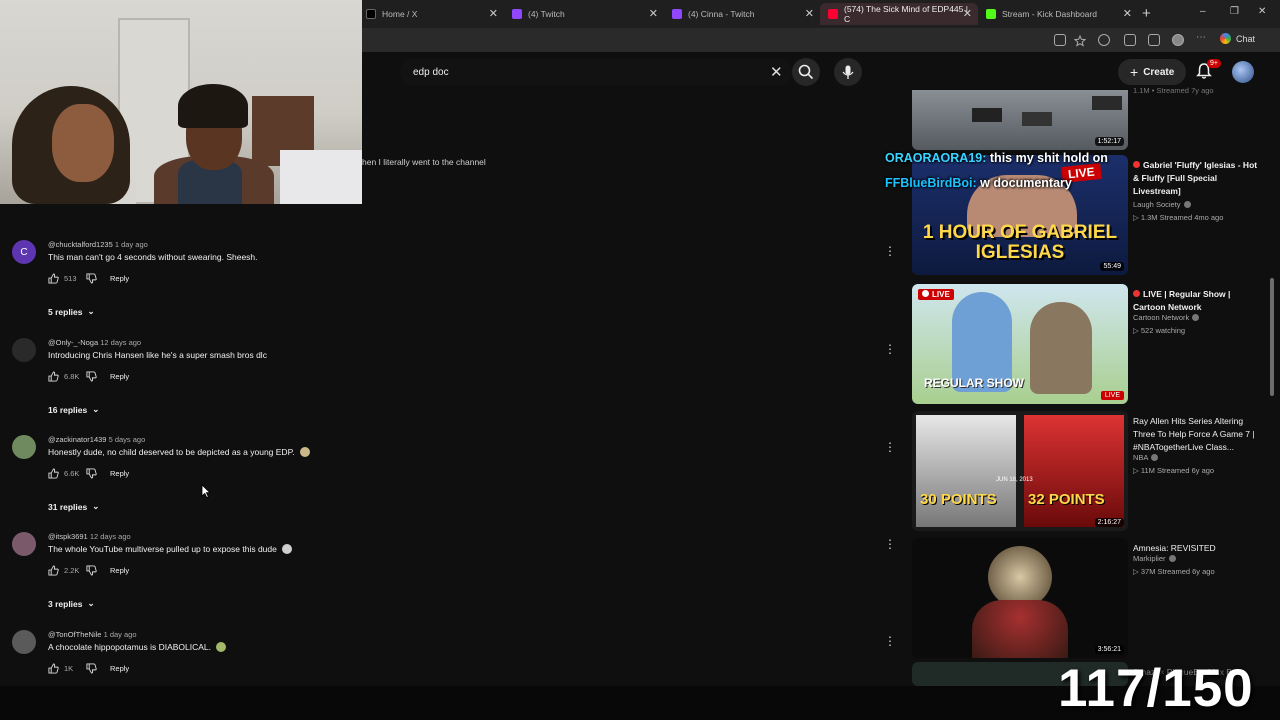  What do you see at coordinates (596, 72) in the screenshot?
I see `search-input: edp doc` at bounding box center [596, 72].